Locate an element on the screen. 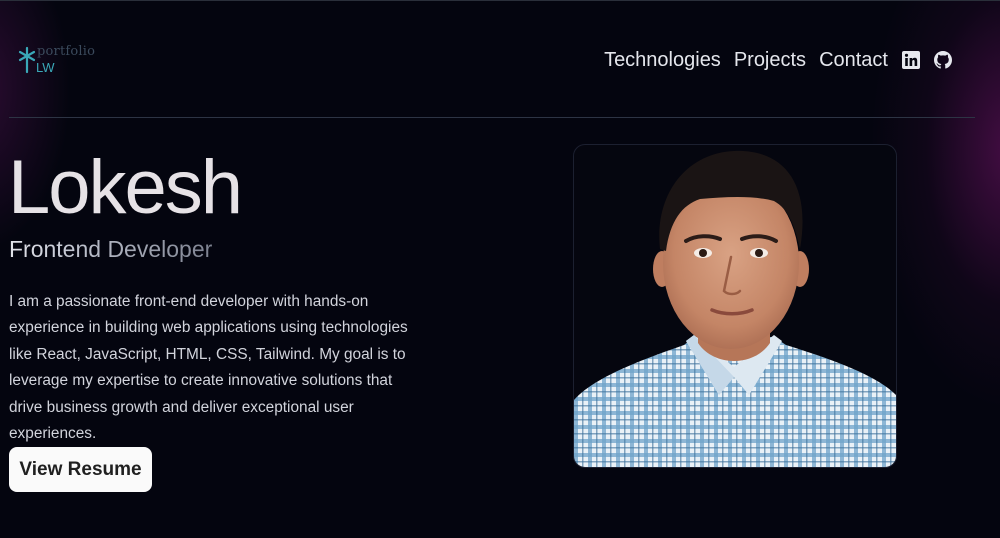 The width and height of the screenshot is (1000, 538). main-nav: Technologies Projects Contact is located at coordinates (771, 60).